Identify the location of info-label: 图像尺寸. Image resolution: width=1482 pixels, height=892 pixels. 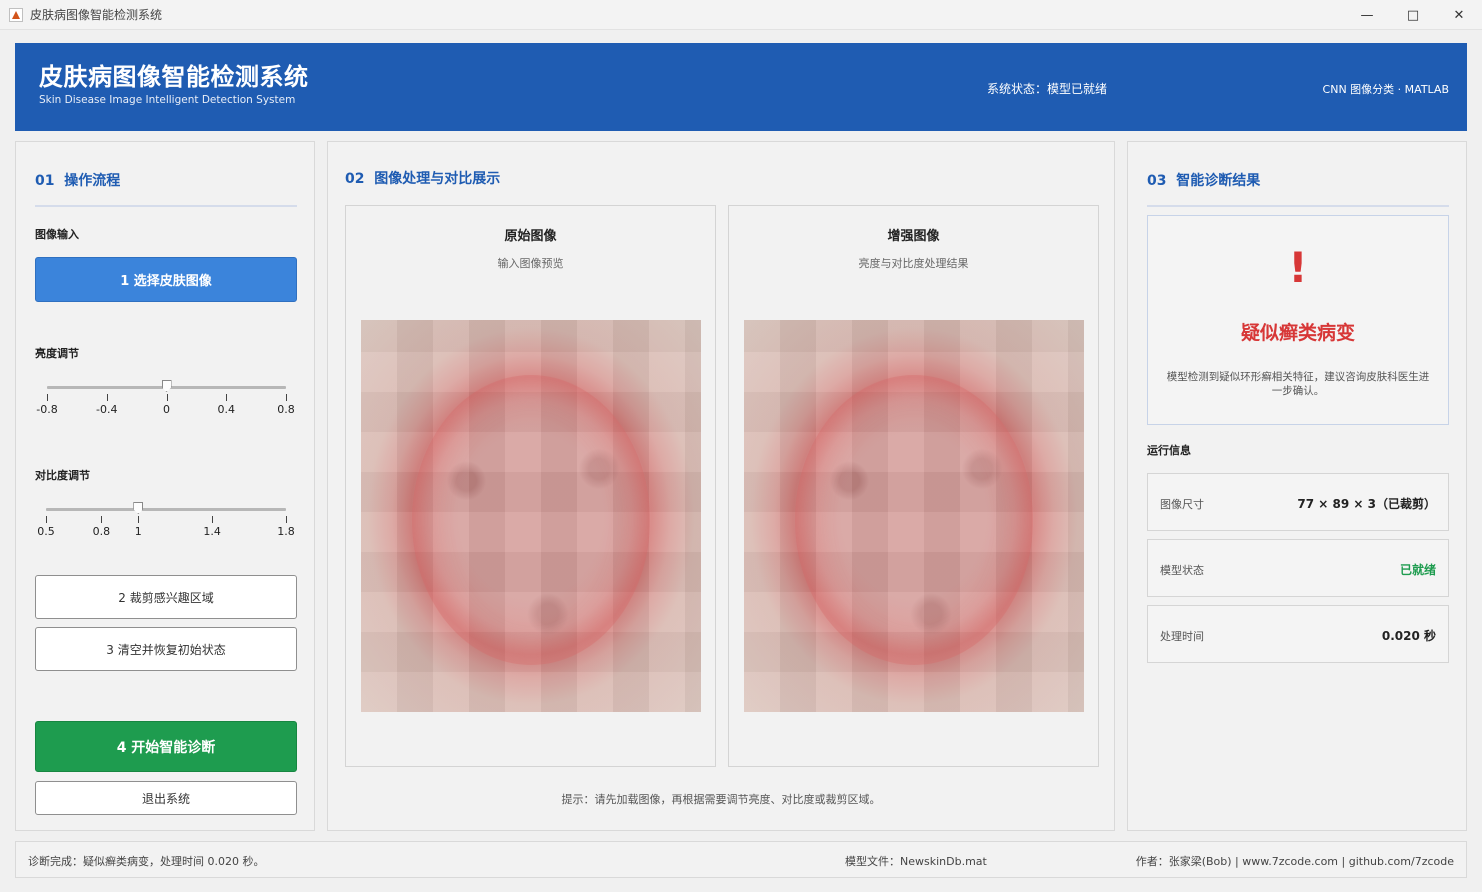
(1182, 504).